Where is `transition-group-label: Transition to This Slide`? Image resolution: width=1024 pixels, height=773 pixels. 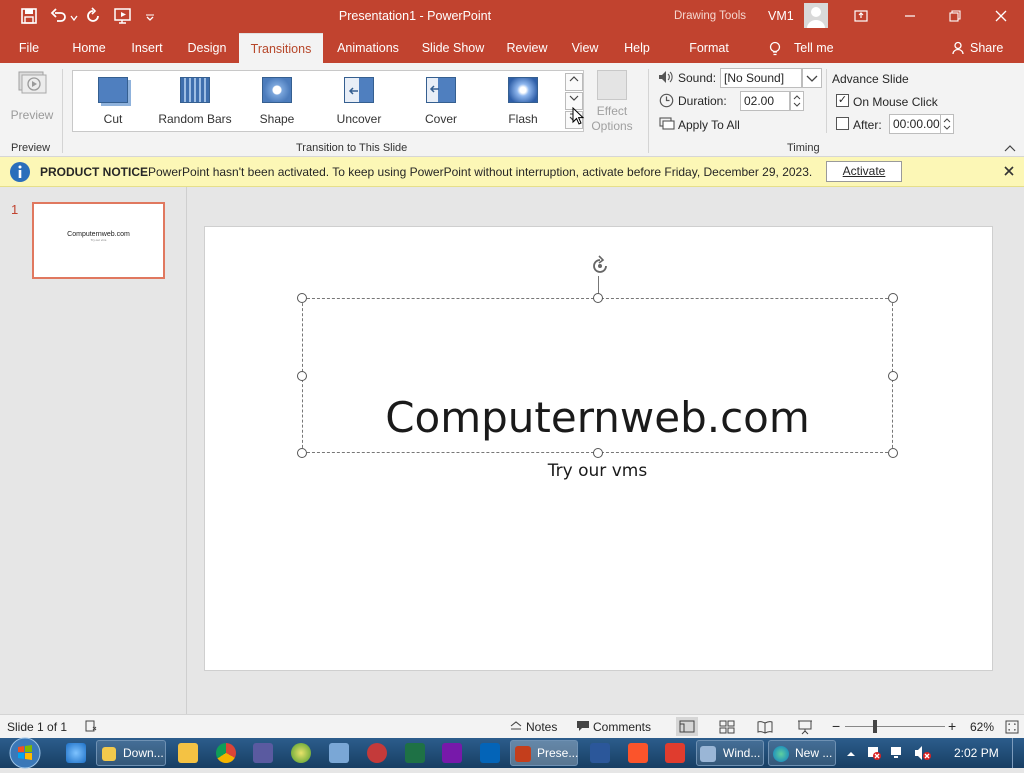 transition-group-label: Transition to This Slide is located at coordinates (352, 148).